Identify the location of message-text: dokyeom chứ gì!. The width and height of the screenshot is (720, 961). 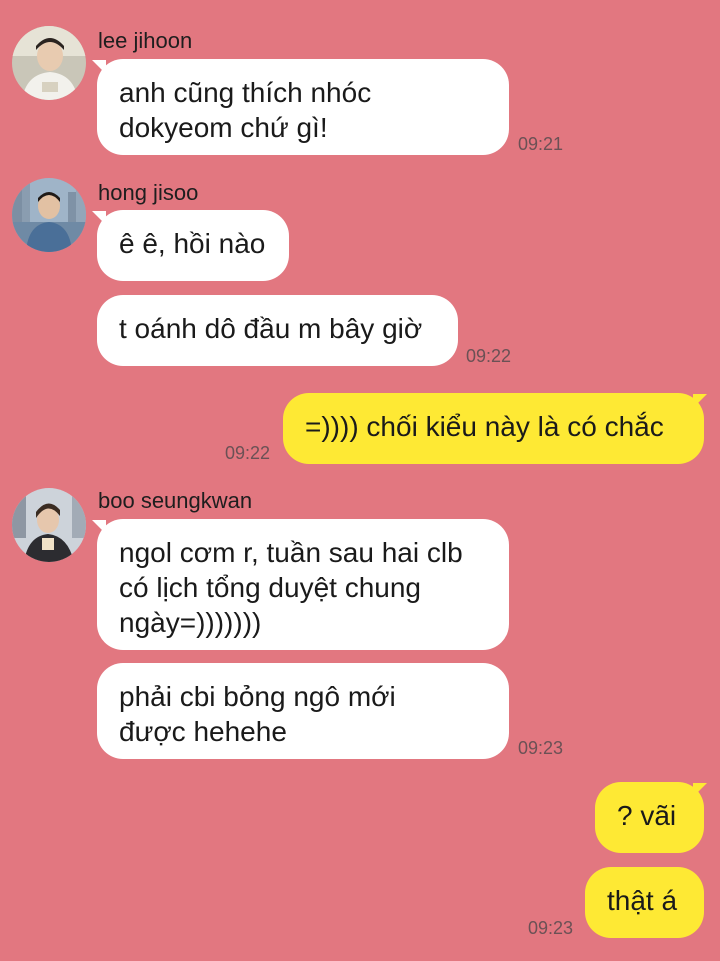
(223, 127).